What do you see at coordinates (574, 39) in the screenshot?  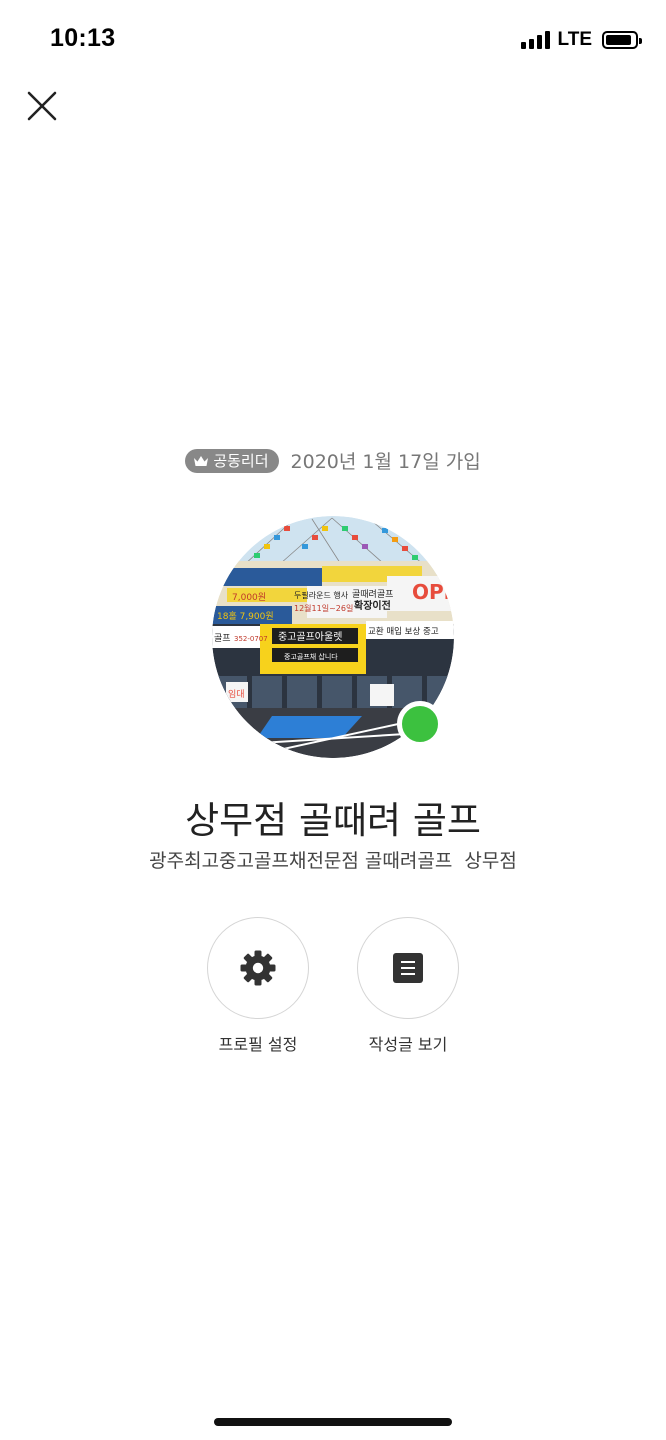 I see `network-type: LTE` at bounding box center [574, 39].